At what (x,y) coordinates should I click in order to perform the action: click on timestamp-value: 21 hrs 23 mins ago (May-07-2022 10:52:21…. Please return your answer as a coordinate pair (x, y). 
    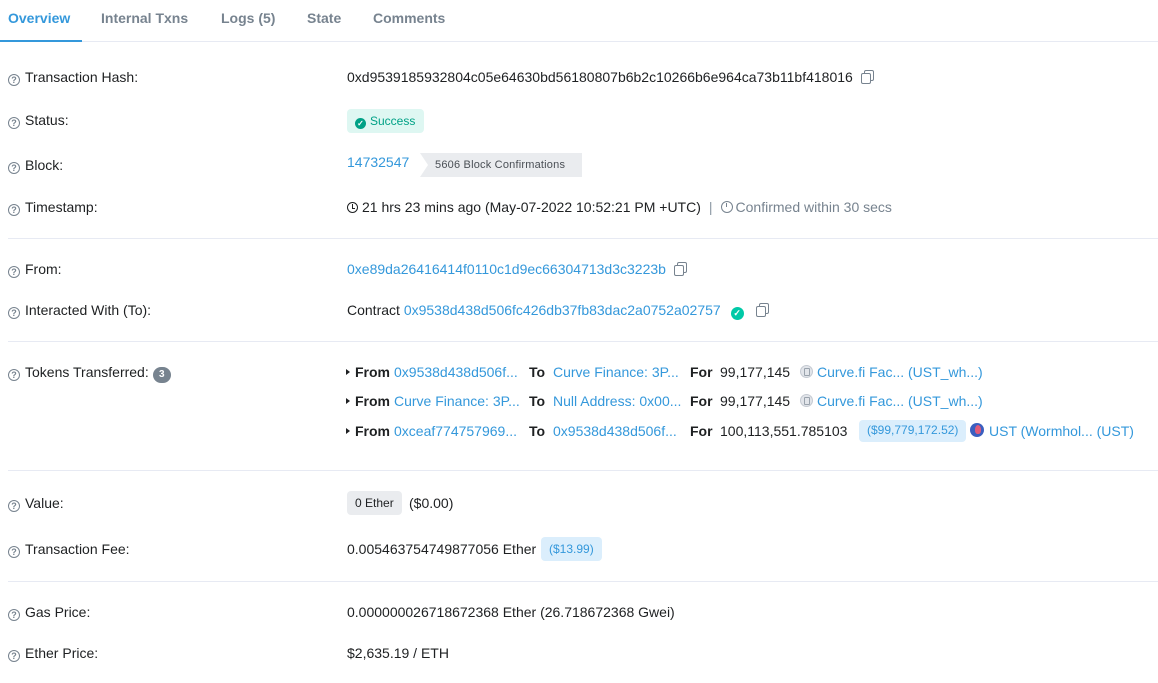
    Looking at the image, I should click on (531, 207).